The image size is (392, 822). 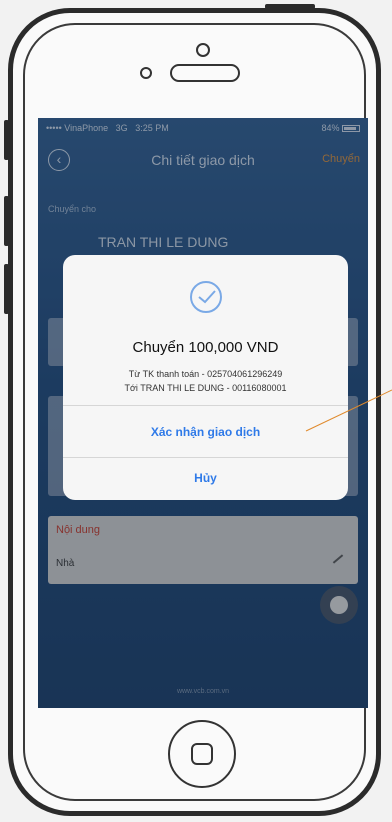 What do you see at coordinates (348, 410) in the screenshot?
I see `annotation-pointer-line` at bounding box center [348, 410].